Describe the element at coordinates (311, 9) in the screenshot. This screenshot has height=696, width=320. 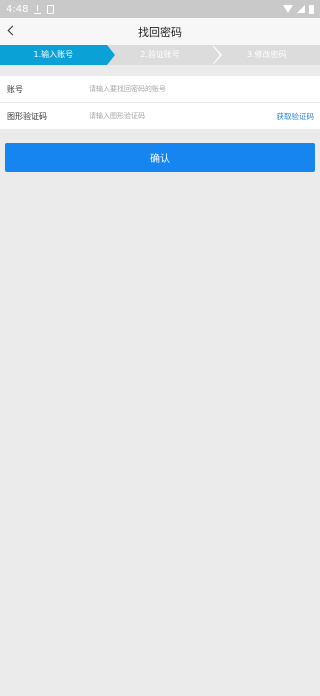
I see `battery-icon` at that location.